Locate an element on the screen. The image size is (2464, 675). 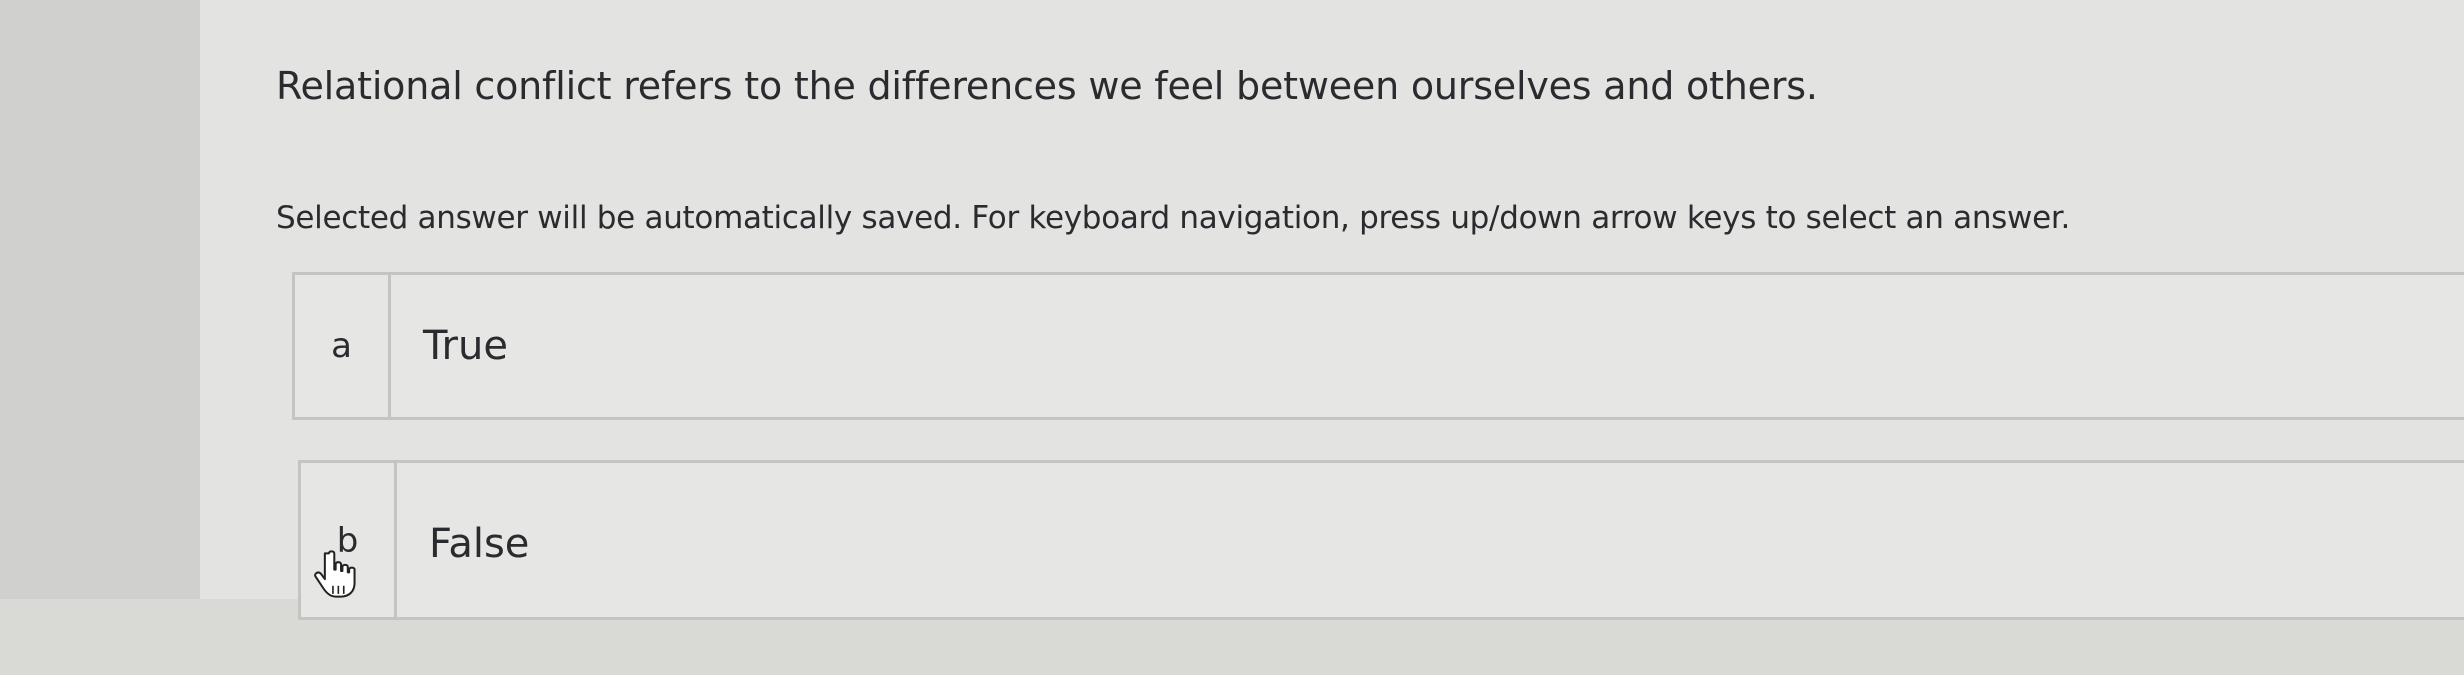
option-label: True is located at coordinates (465, 346).